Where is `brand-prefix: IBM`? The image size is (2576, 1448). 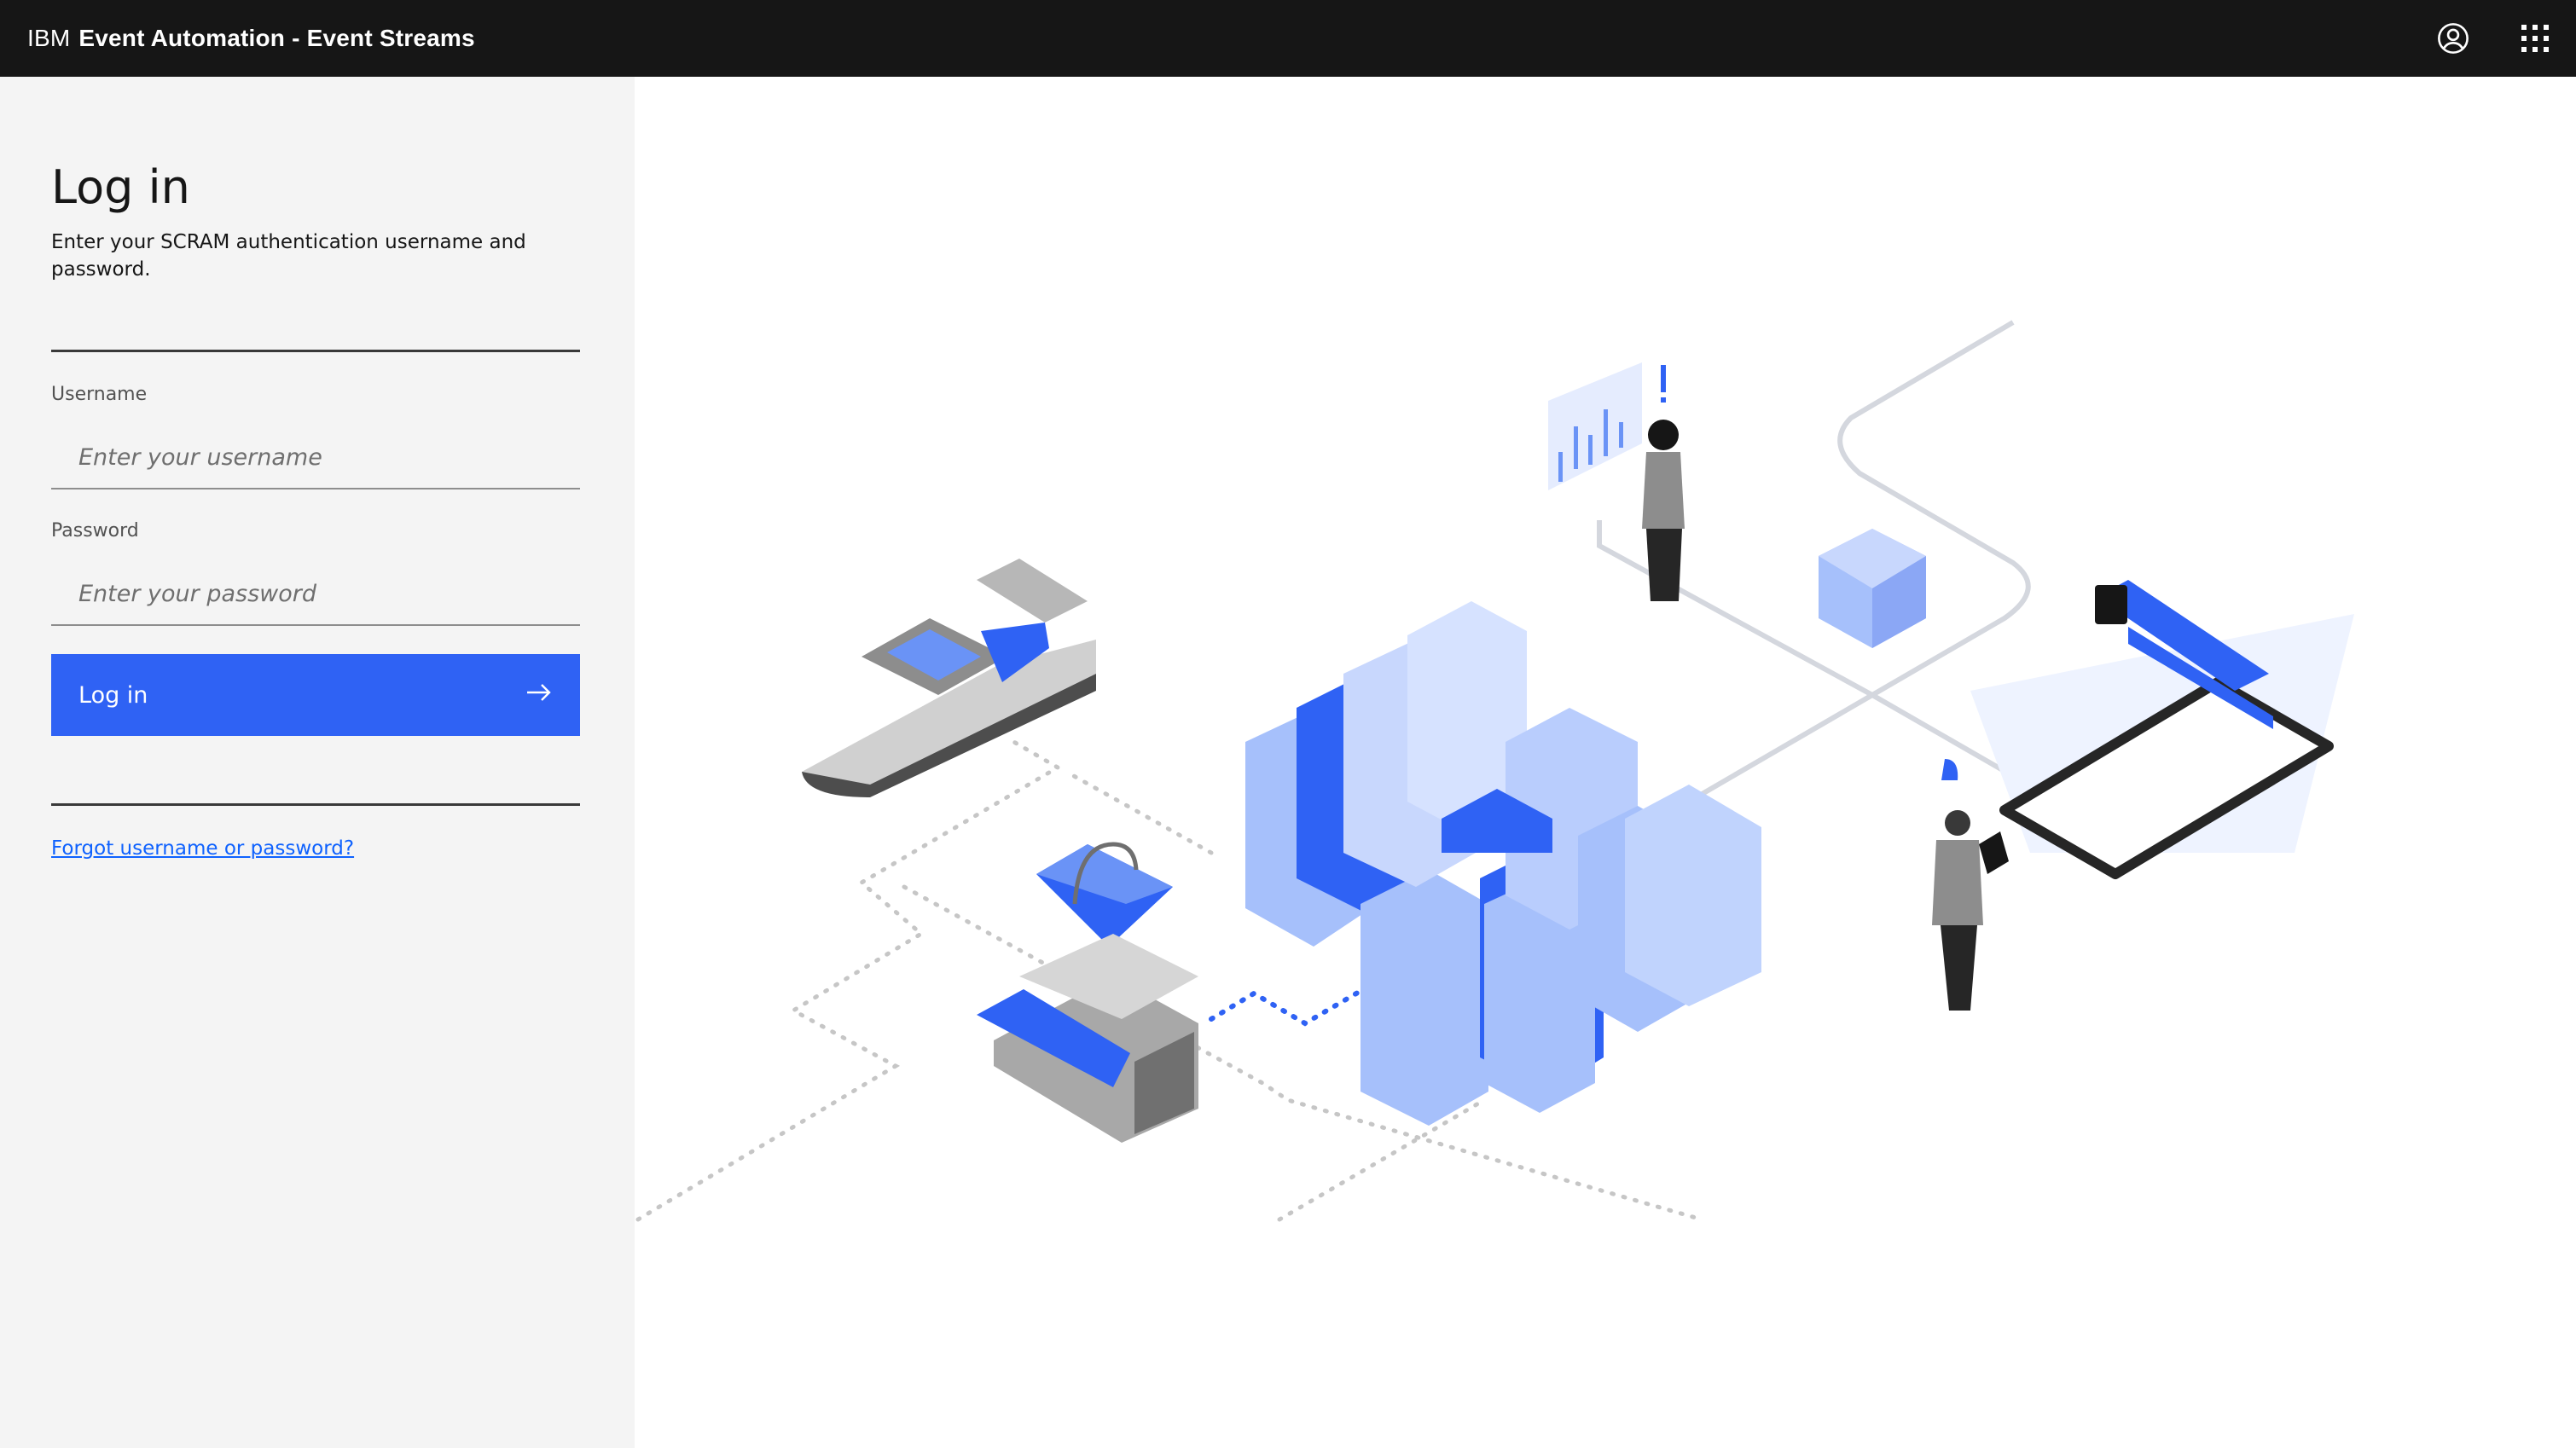
brand-prefix: IBM is located at coordinates (49, 38).